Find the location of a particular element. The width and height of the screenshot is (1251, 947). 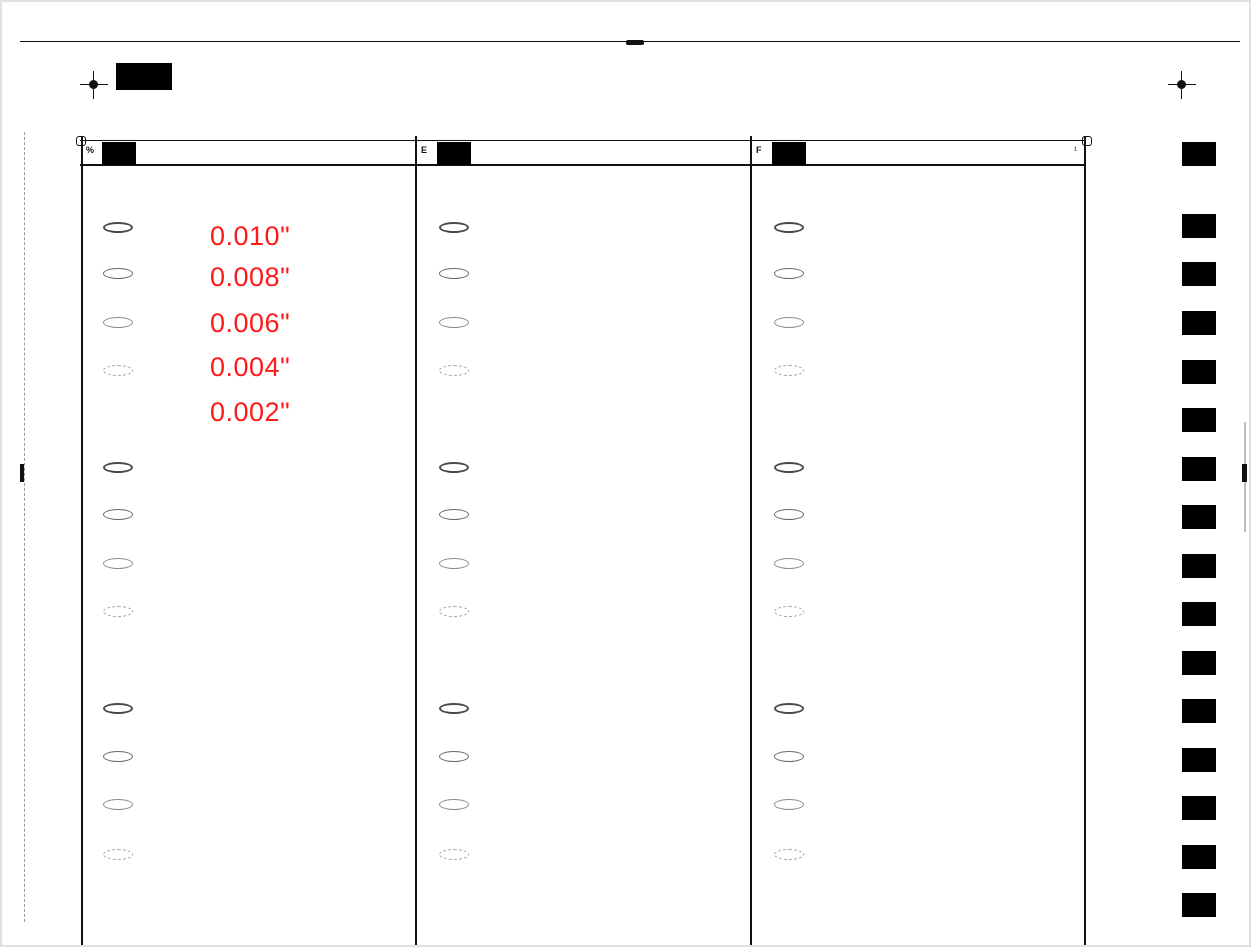

sheet-id-block is located at coordinates (144, 76).